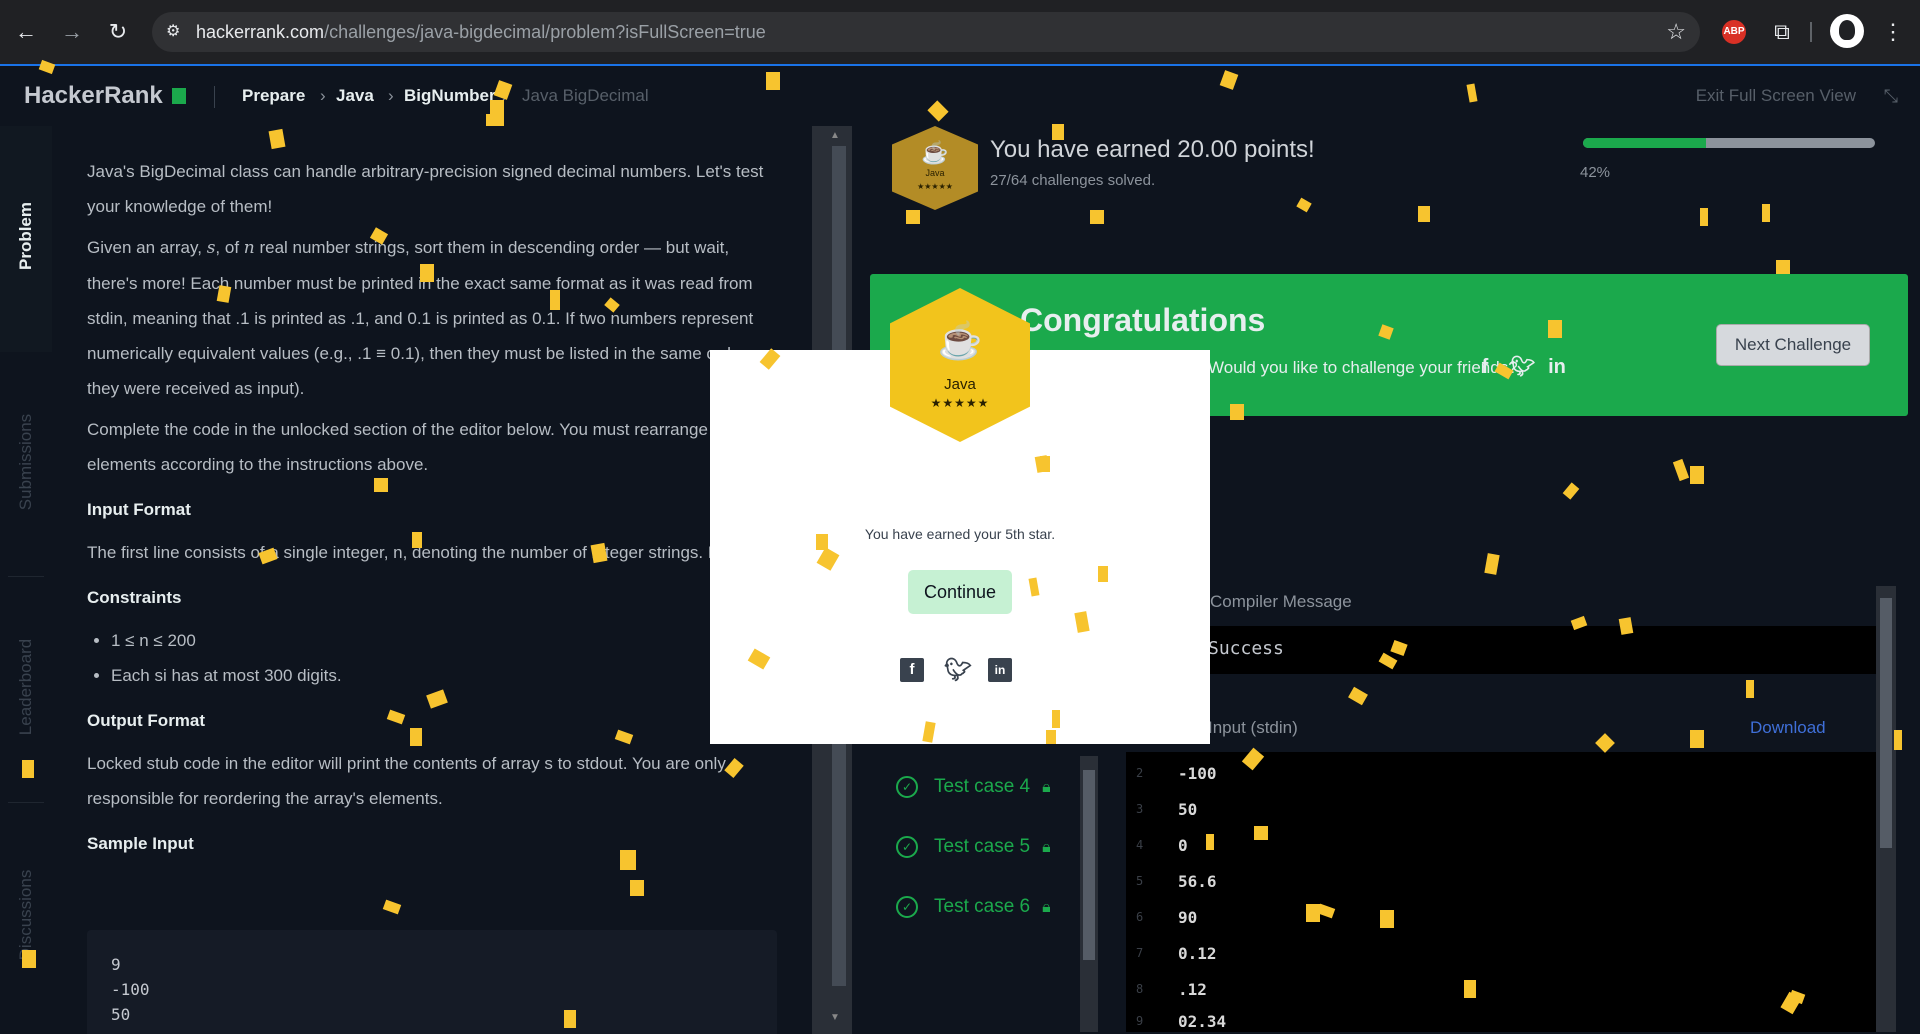  I want to click on next-challenge-button: Next Challenge, so click(1793, 345).